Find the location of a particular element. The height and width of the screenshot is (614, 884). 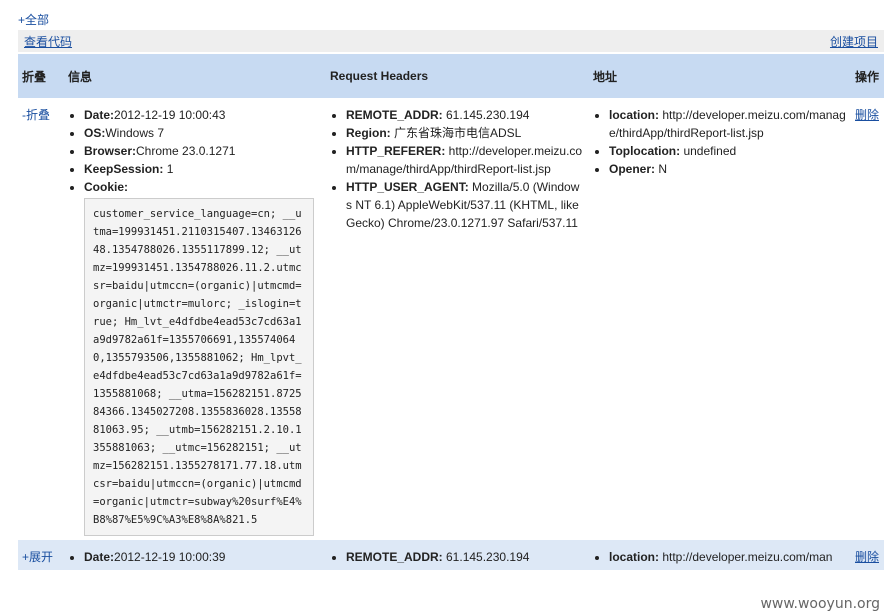

header-request-headers: Request Headers is located at coordinates (457, 76).